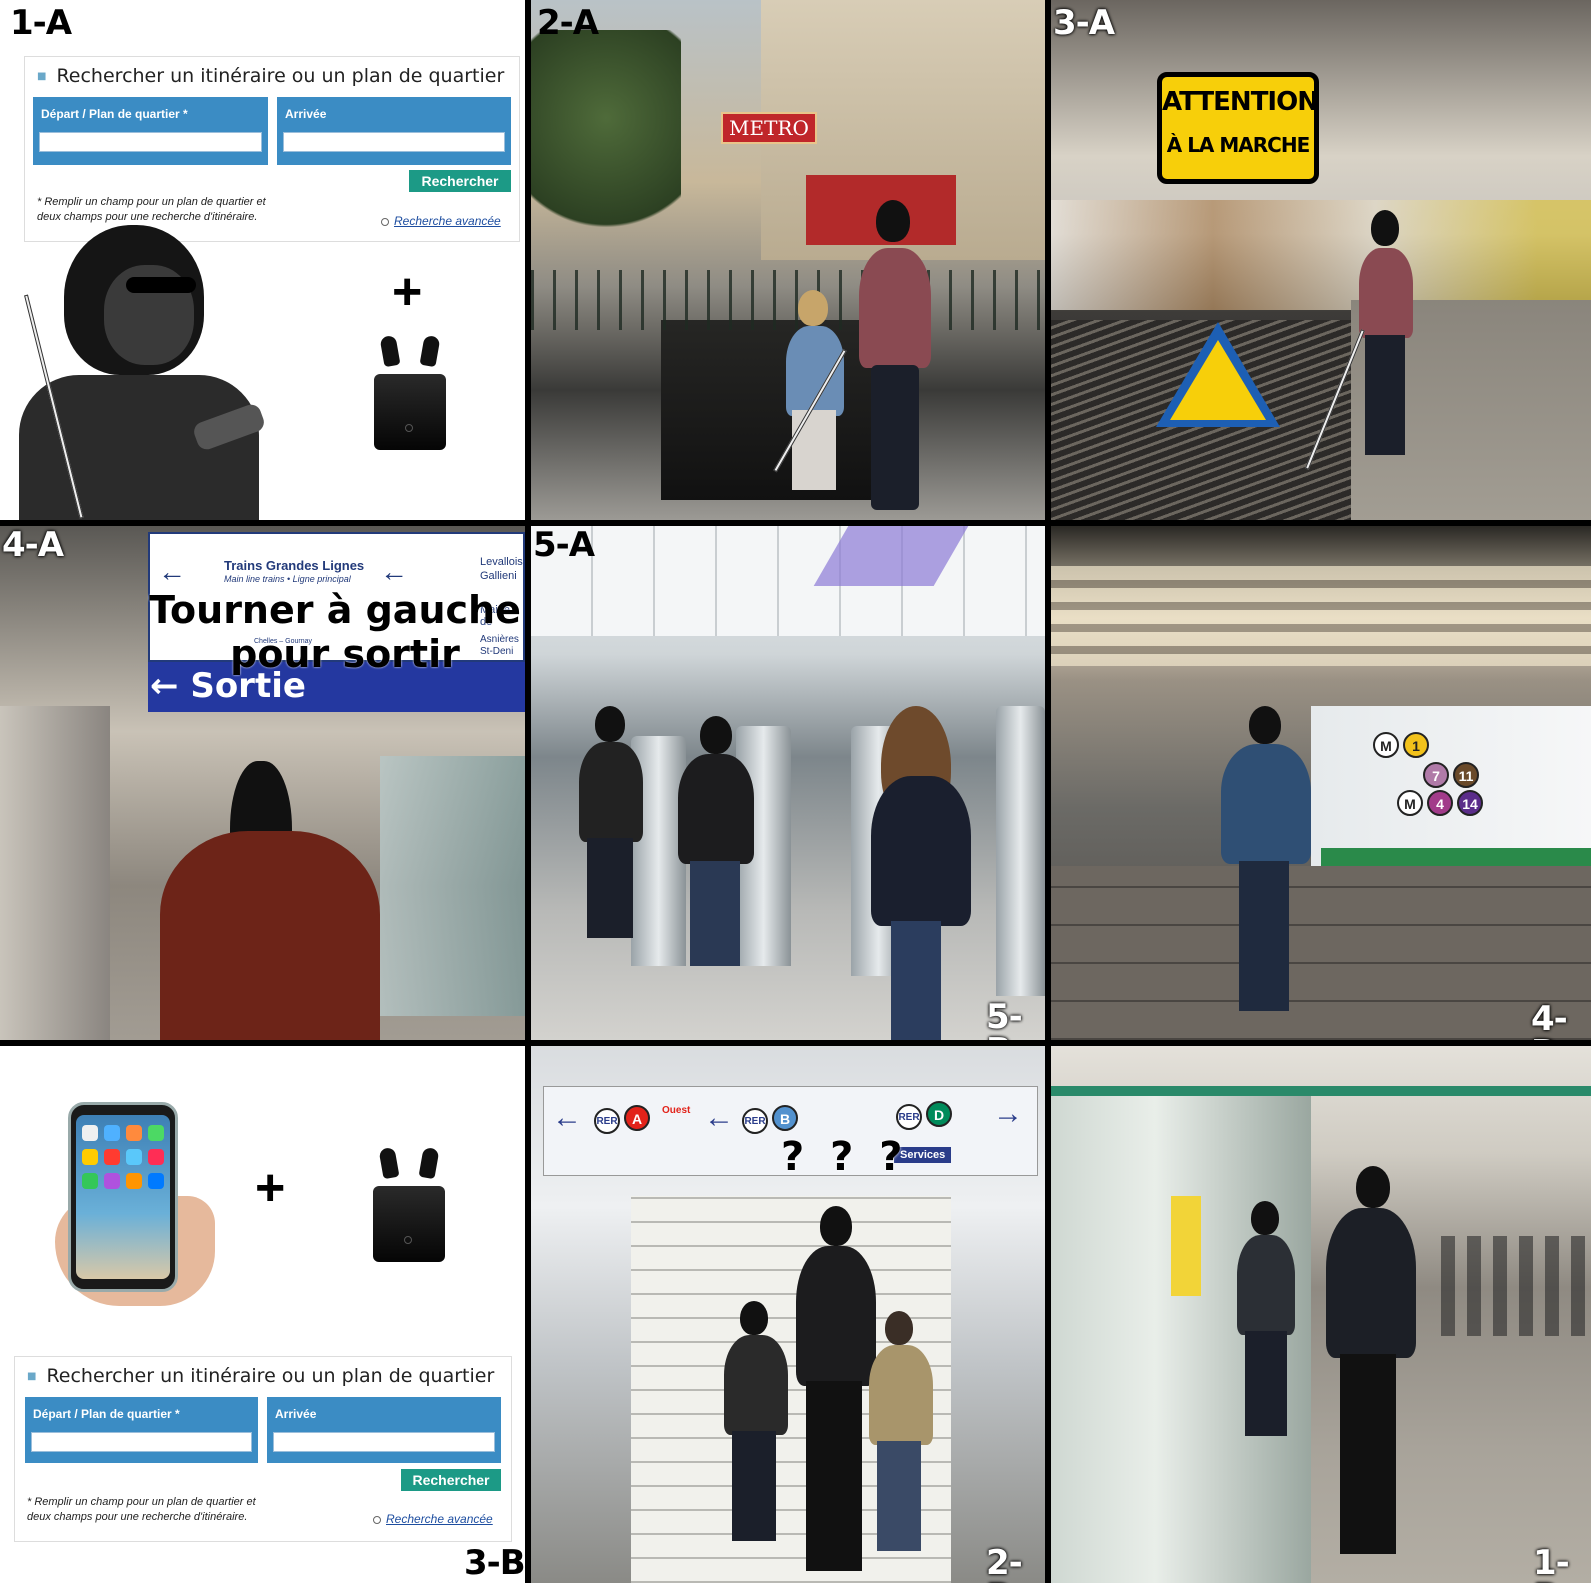  I want to click on panel-tag-b: 5-B, so click(1004, 1018).